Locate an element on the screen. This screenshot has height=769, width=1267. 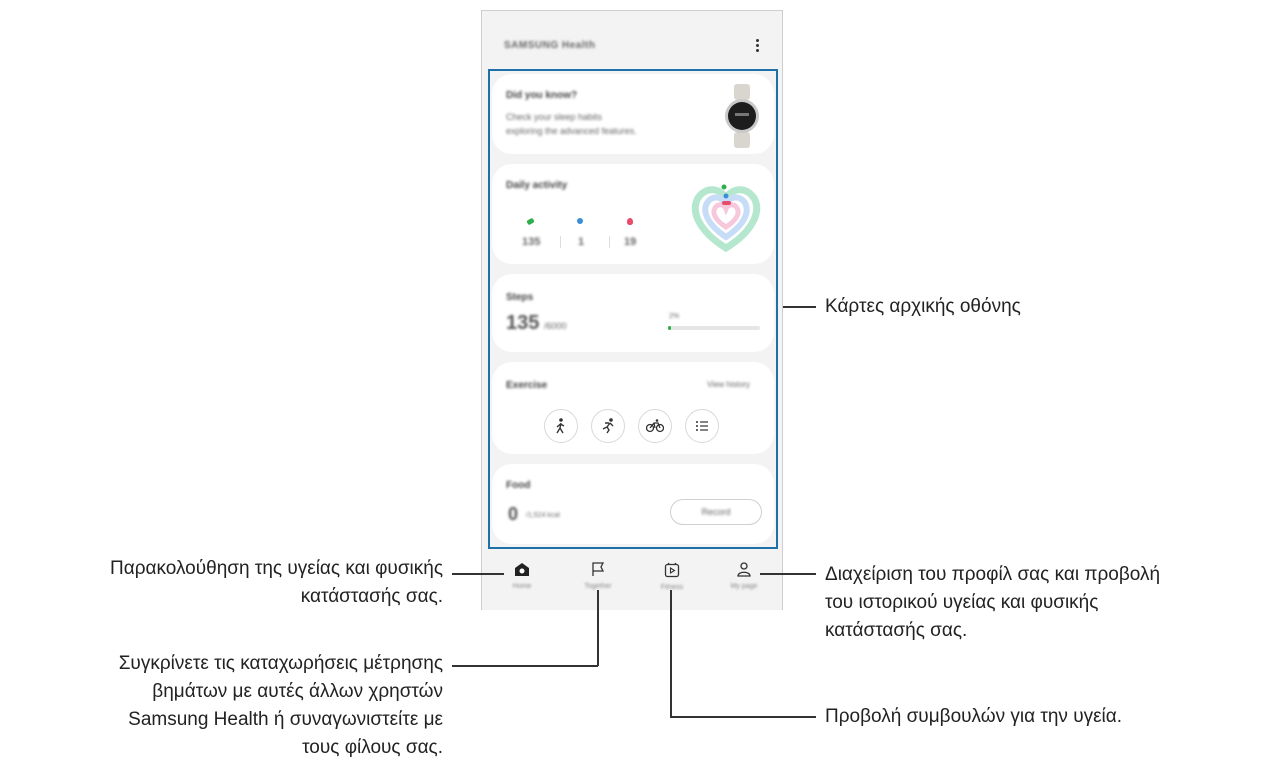
nav-fitness: Fitness is located at coordinates (672, 576).